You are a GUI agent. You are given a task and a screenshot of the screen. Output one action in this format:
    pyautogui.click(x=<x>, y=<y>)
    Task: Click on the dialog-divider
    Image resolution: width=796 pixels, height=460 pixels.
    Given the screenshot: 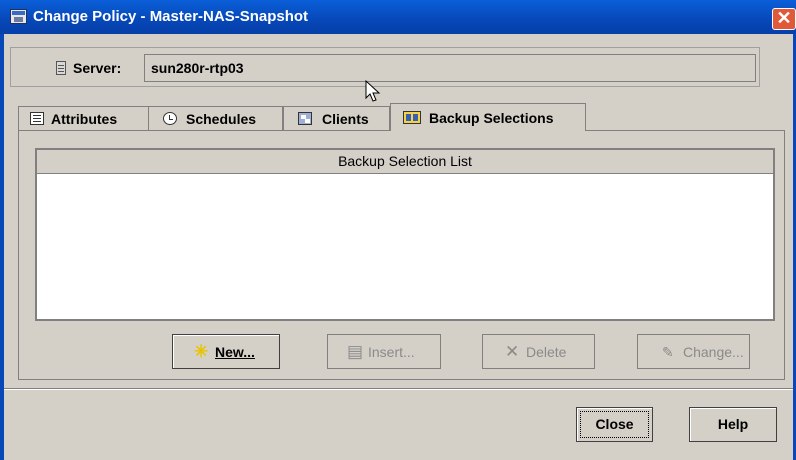 What is the action you would take?
    pyautogui.click(x=398, y=388)
    